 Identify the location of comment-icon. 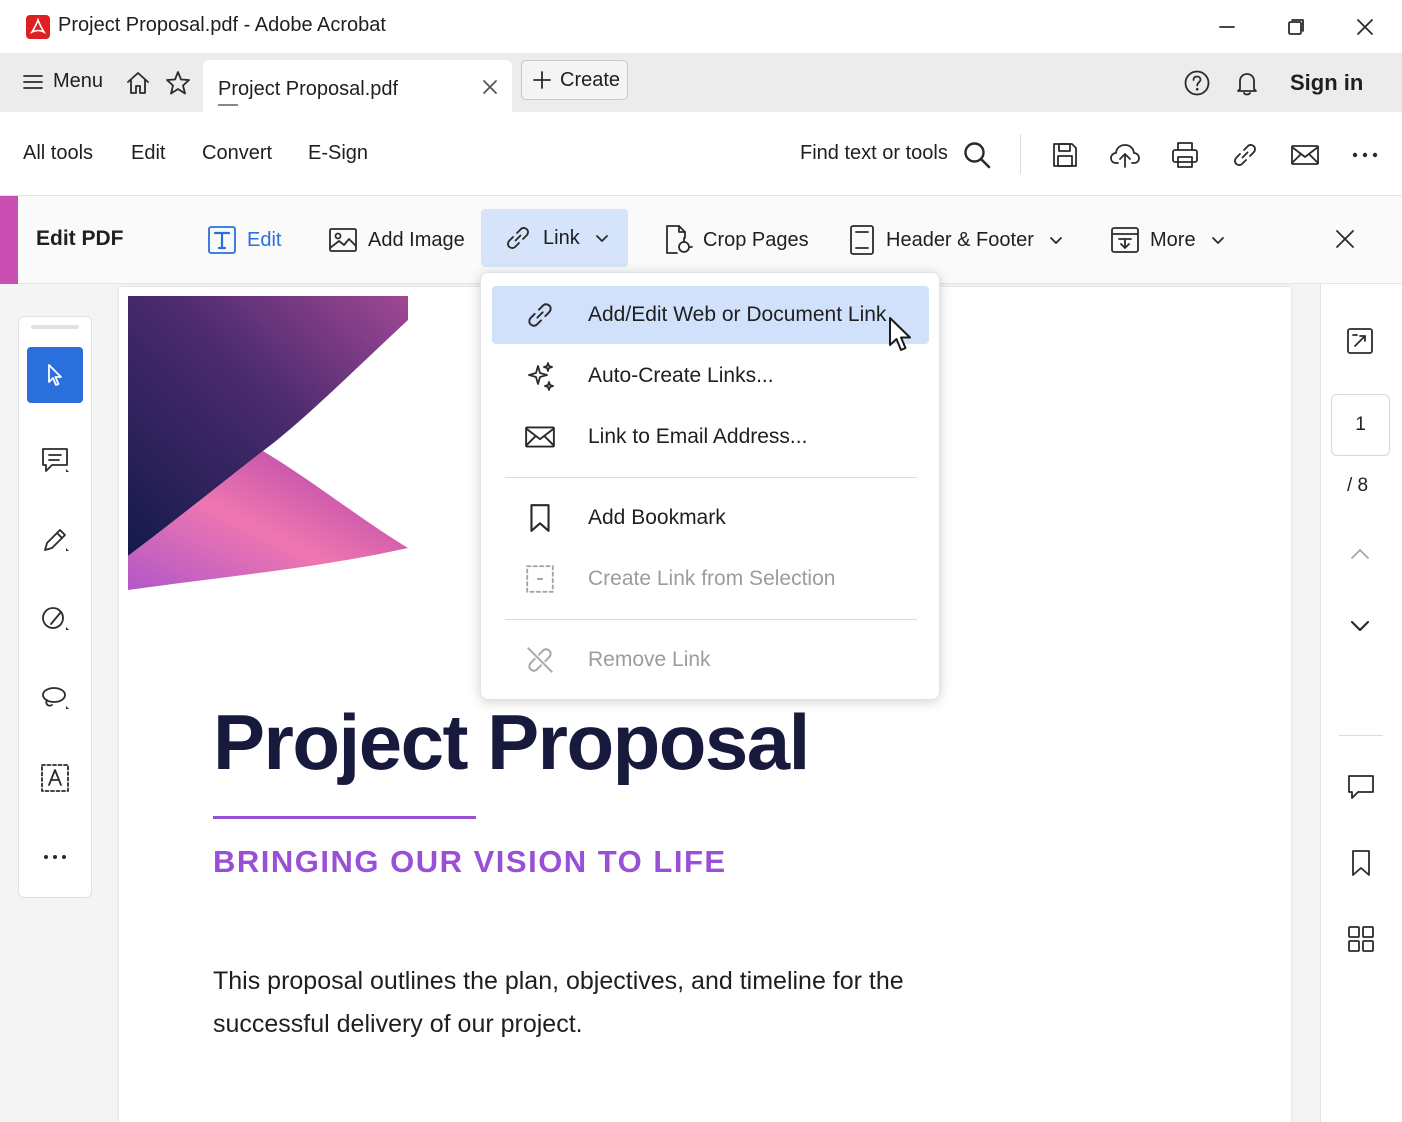
(55, 460).